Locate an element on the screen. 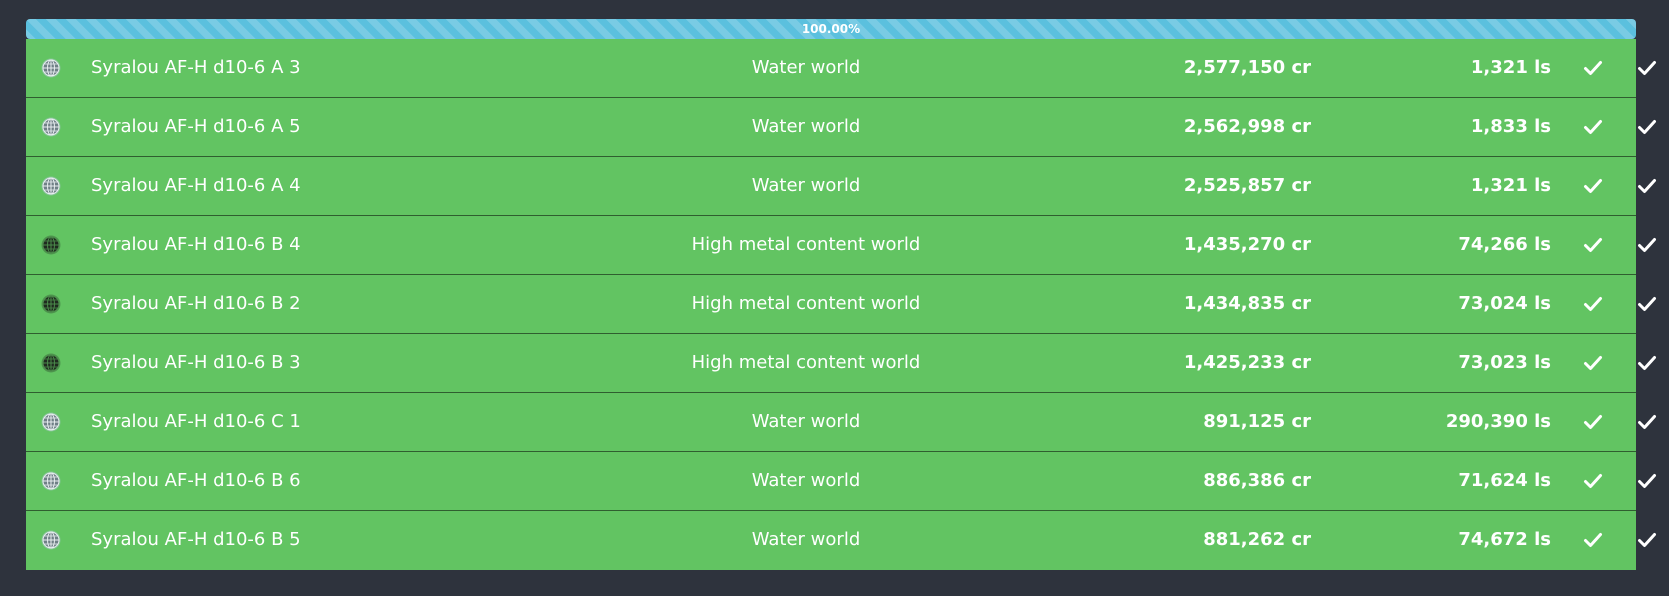 The width and height of the screenshot is (1669, 596). progress-label: 100.00% is located at coordinates (831, 29).